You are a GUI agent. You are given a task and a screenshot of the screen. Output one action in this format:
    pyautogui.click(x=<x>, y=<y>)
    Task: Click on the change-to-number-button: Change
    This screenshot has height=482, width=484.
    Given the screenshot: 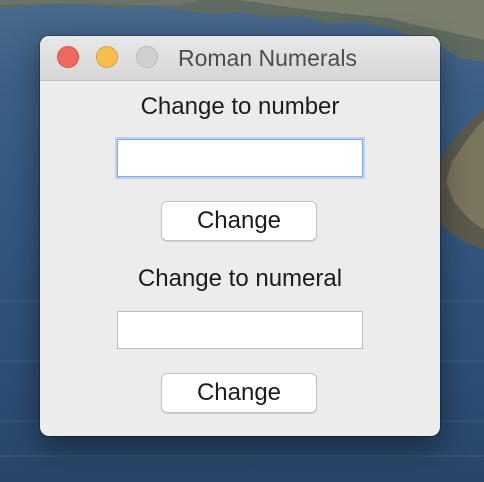 What is the action you would take?
    pyautogui.click(x=239, y=221)
    